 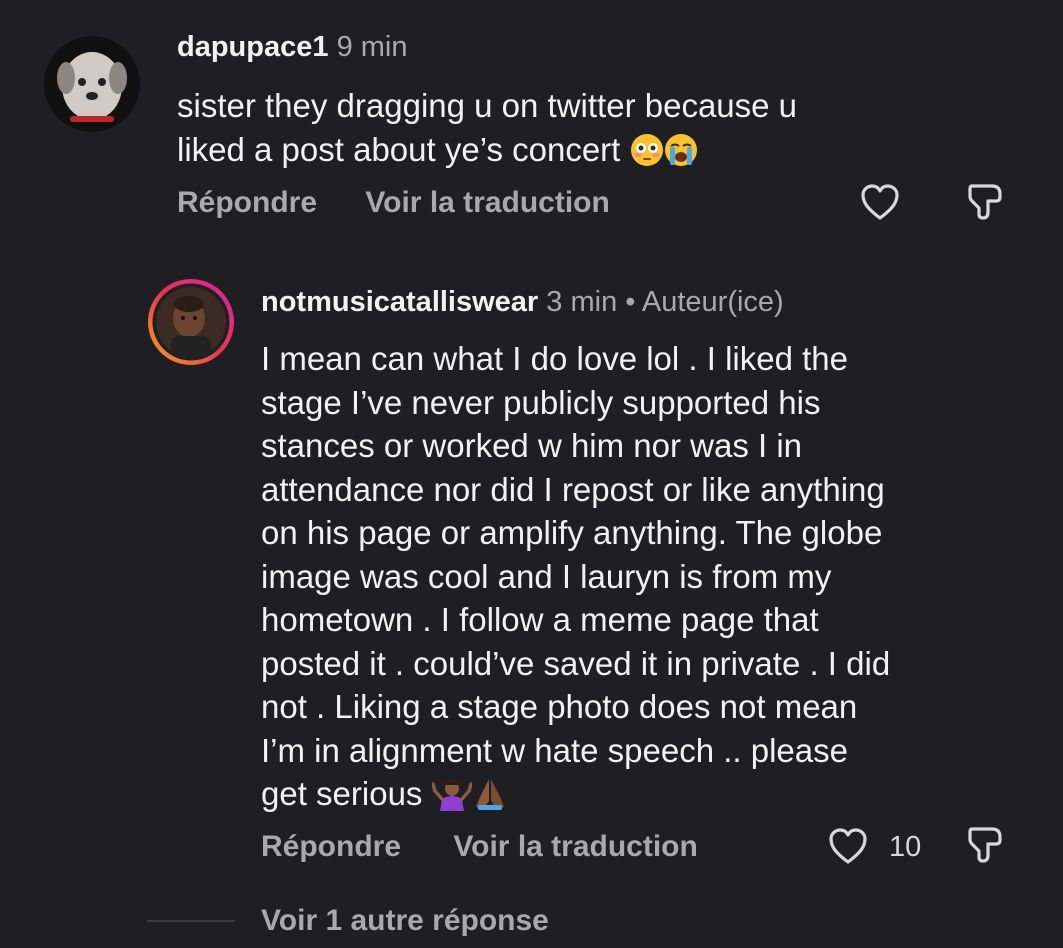 What do you see at coordinates (582, 302) in the screenshot?
I see `comment-timestamp: 3 min` at bounding box center [582, 302].